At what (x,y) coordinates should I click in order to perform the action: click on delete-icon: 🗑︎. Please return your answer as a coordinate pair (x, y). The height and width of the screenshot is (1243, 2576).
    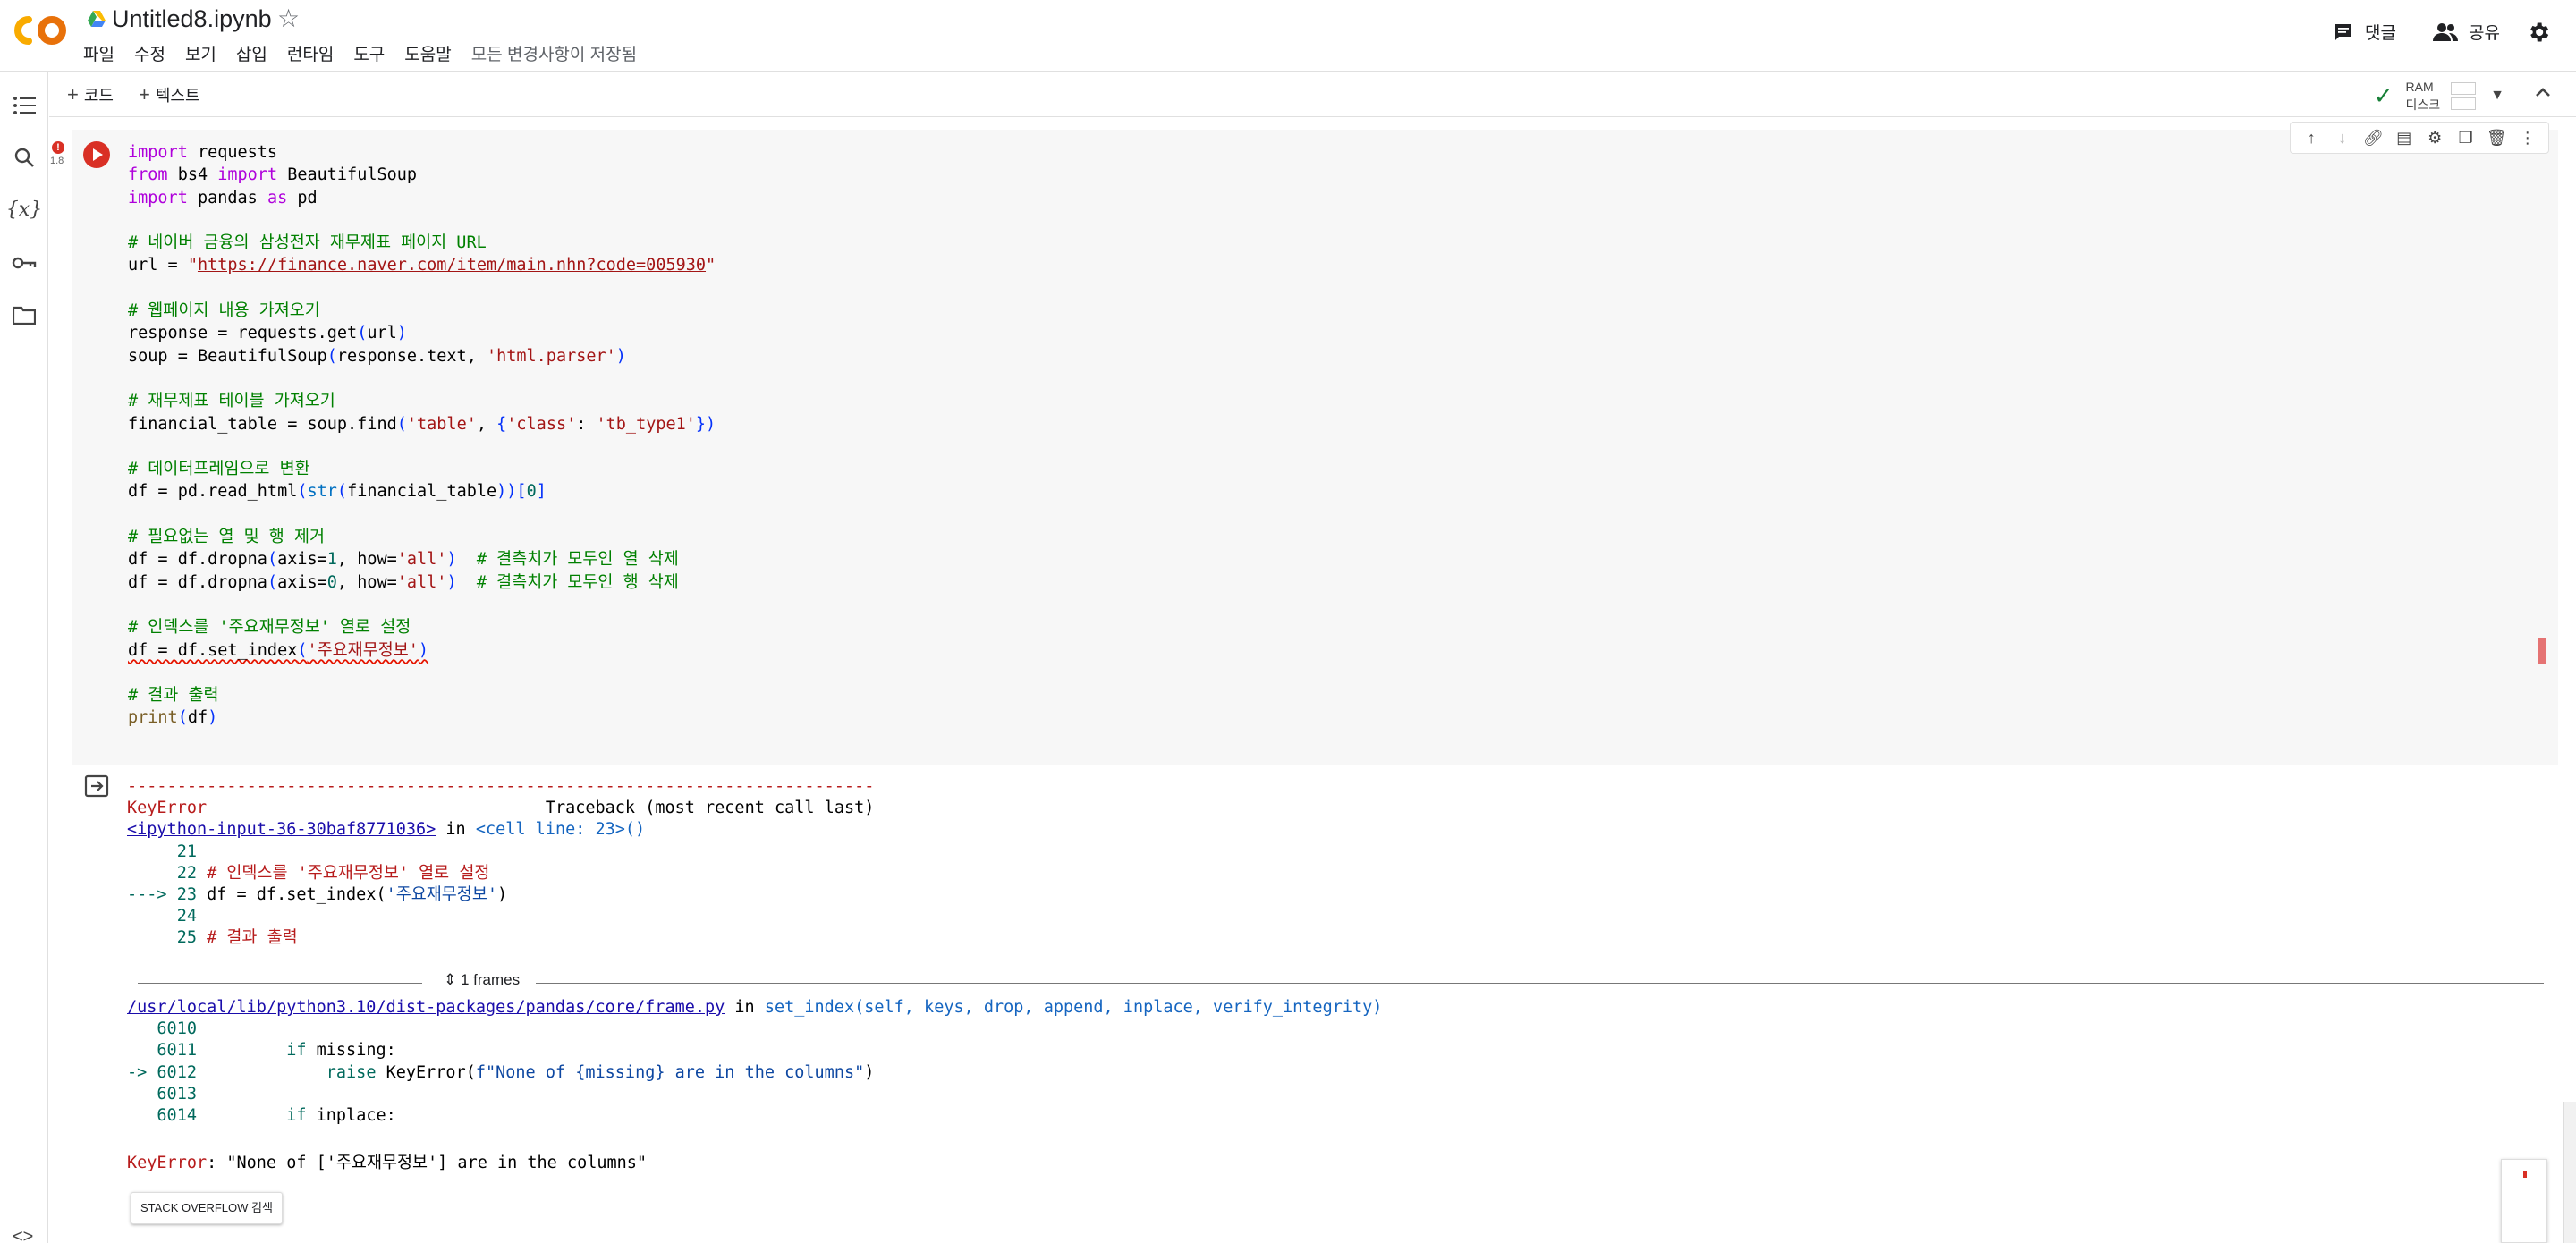
    Looking at the image, I should click on (2496, 138).